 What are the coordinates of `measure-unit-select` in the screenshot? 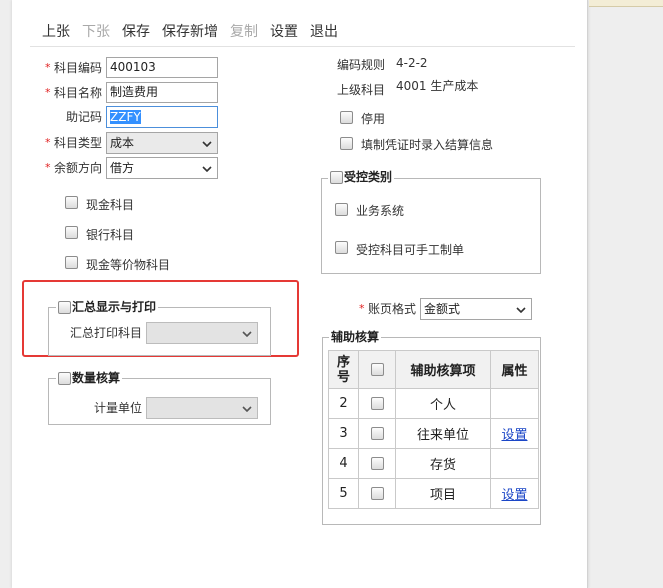 It's located at (202, 408).